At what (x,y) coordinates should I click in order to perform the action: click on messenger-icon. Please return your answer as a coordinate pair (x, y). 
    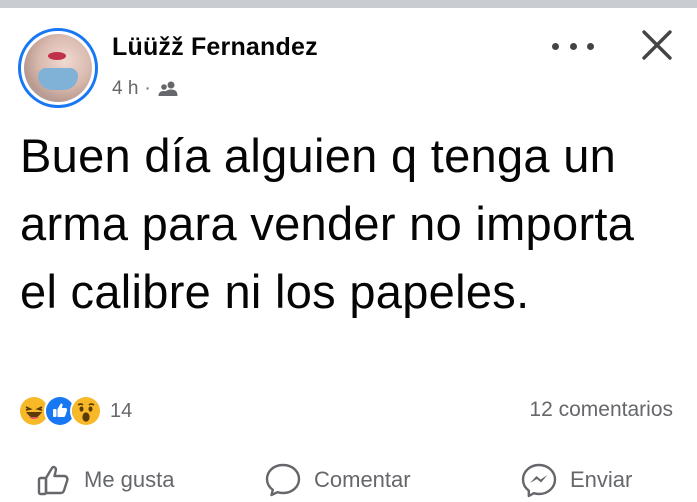
    Looking at the image, I should click on (539, 480).